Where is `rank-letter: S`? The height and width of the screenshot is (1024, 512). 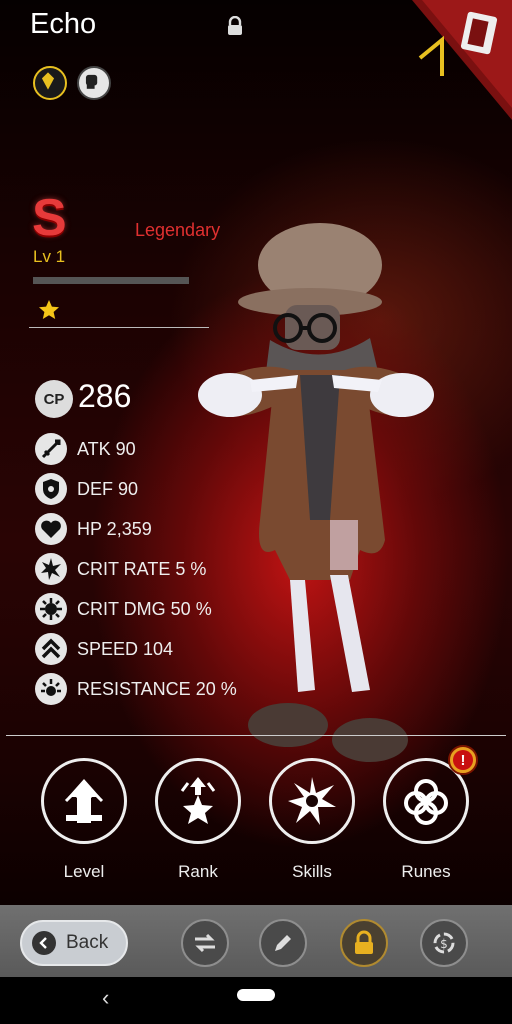
rank-letter: S is located at coordinates (49, 218).